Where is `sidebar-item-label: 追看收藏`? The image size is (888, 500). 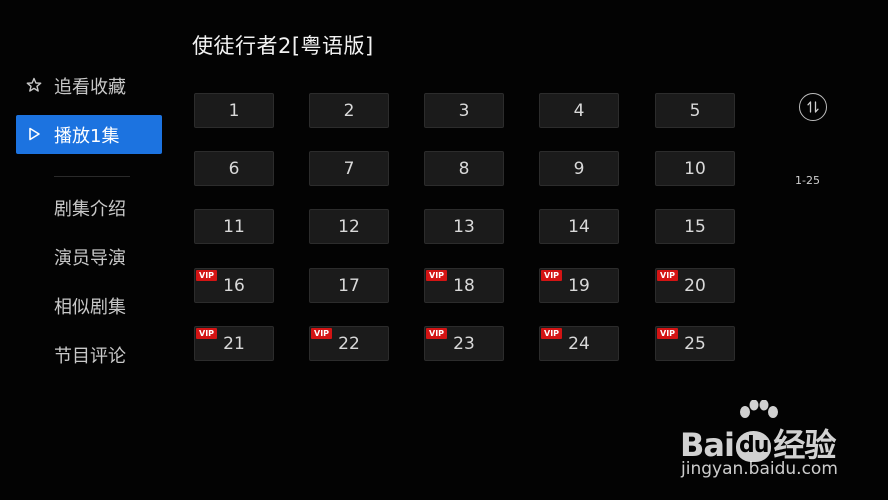 sidebar-item-label: 追看收藏 is located at coordinates (90, 87).